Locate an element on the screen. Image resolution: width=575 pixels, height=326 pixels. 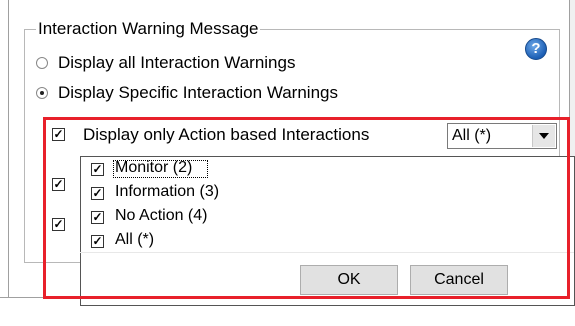
combo-selected-value: All (*) is located at coordinates (472, 135).